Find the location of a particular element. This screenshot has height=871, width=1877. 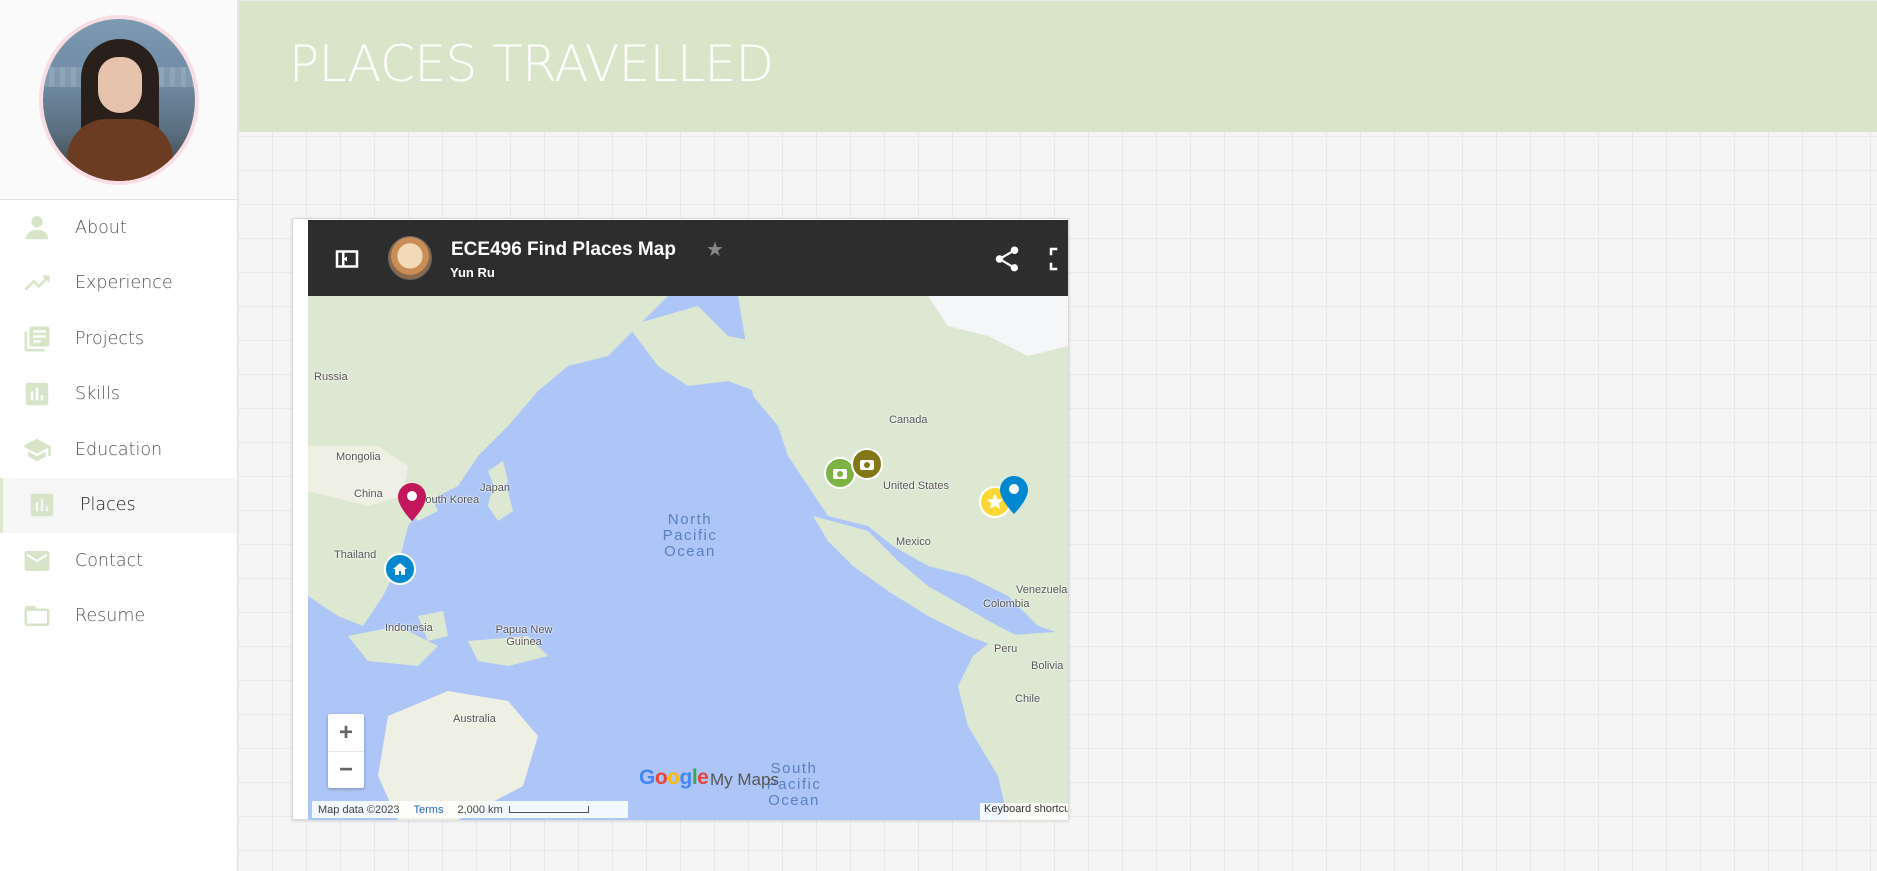

sidebar-item-experience: Experience is located at coordinates (118, 284).